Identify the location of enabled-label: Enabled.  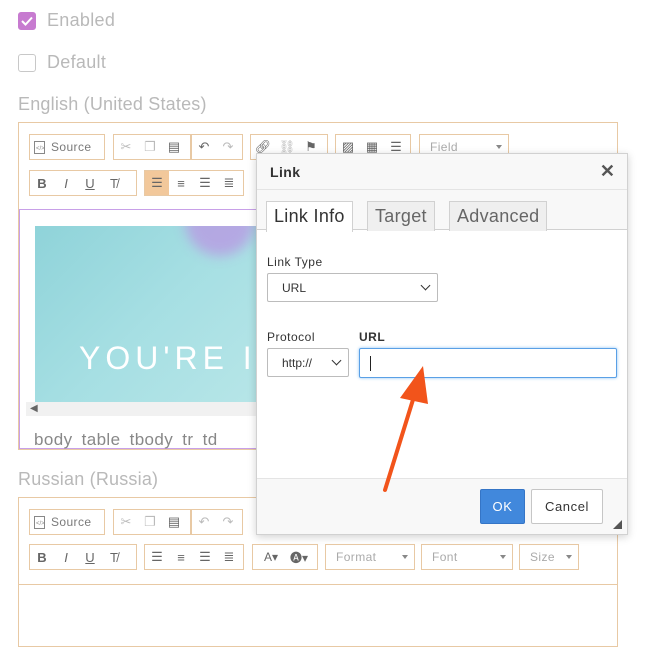
(81, 20).